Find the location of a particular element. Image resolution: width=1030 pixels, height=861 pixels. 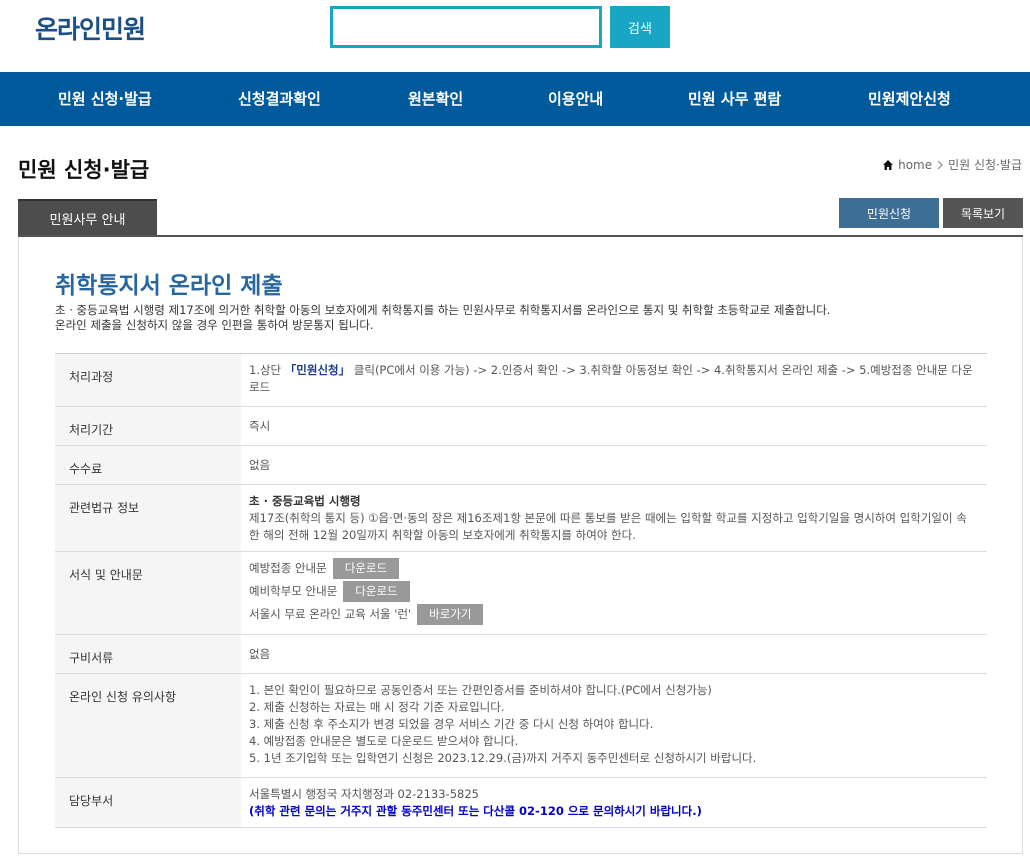

list-button: 목록보기 is located at coordinates (983, 213).